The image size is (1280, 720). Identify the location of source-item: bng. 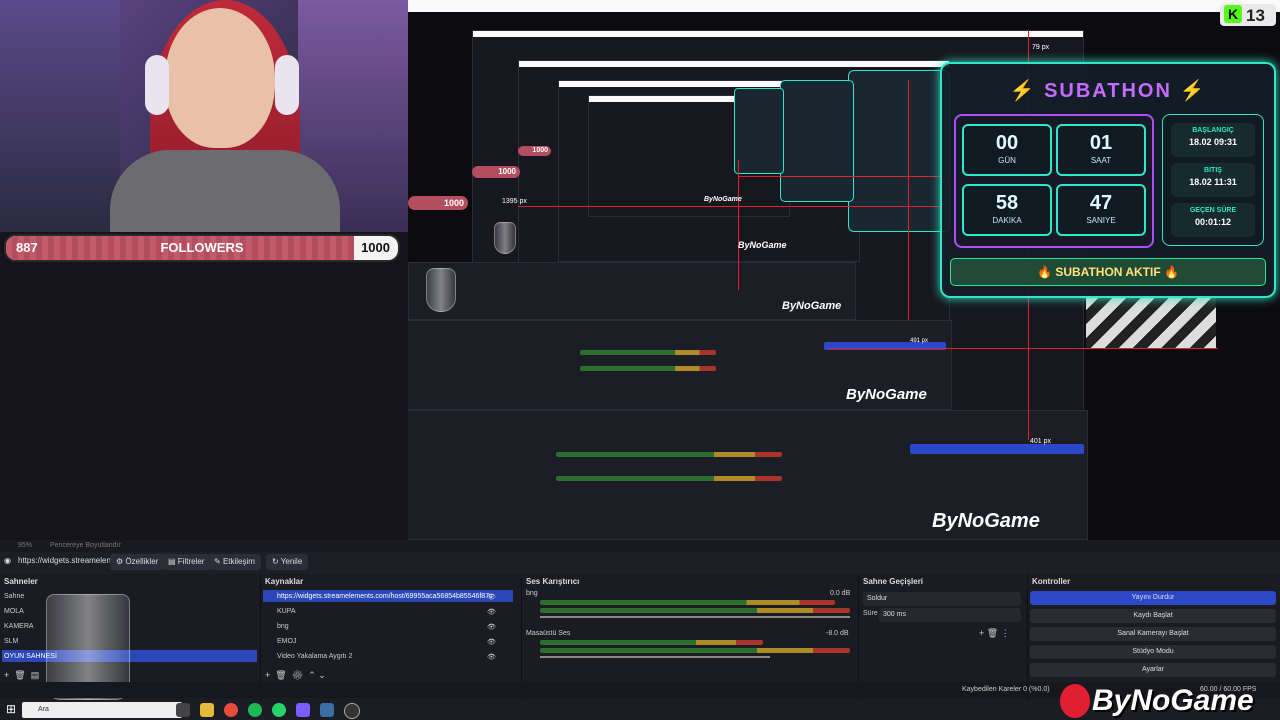
(283, 626).